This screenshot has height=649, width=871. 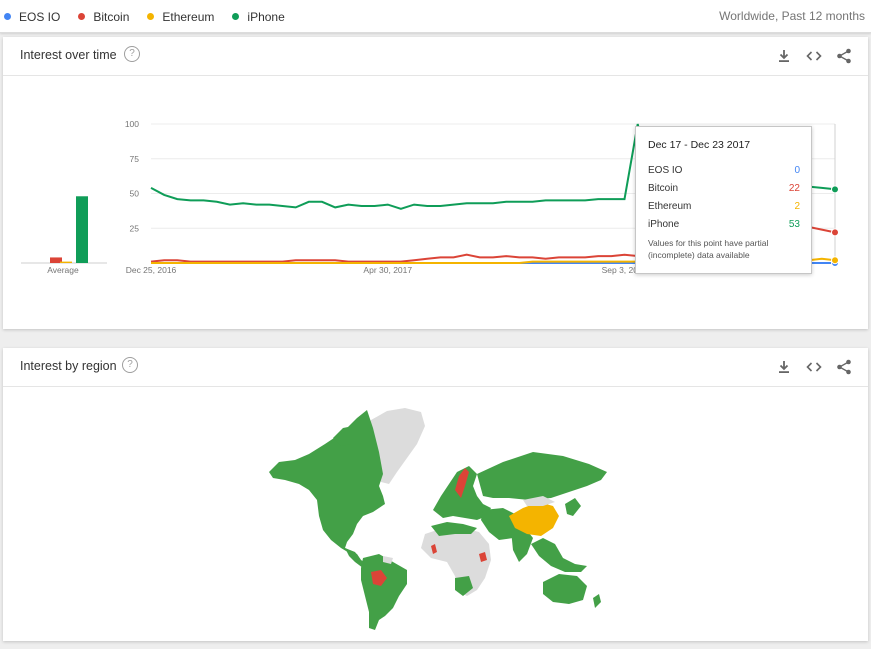 What do you see at coordinates (384, 592) in the screenshot?
I see `region-south-america` at bounding box center [384, 592].